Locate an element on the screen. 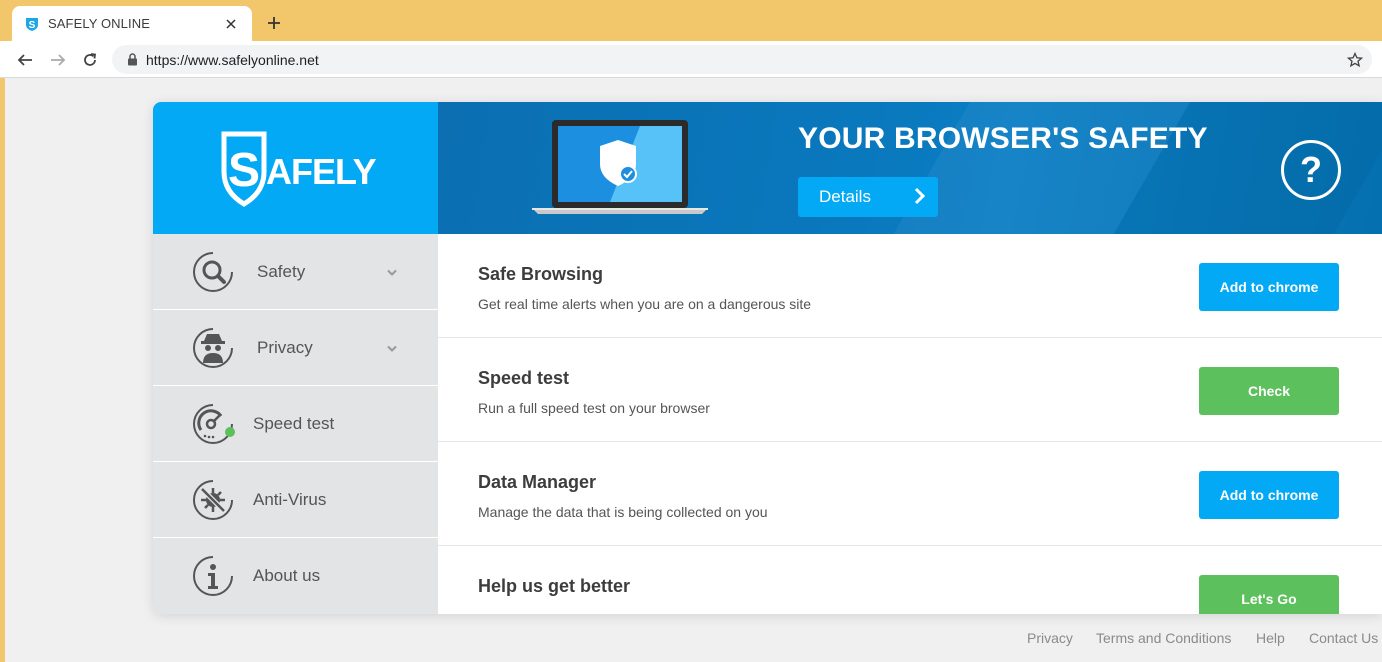  footer-link-privacy: Privacy is located at coordinates (1050, 638).